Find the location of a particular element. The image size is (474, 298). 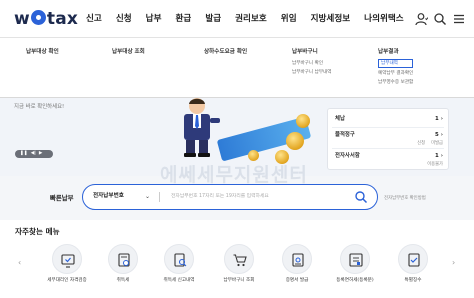

quick-pay-search-box: 전자납부번호 ⌄ 전자납부번호 17자리 또는 19자리를 입력하세요 is located at coordinates (230, 197).